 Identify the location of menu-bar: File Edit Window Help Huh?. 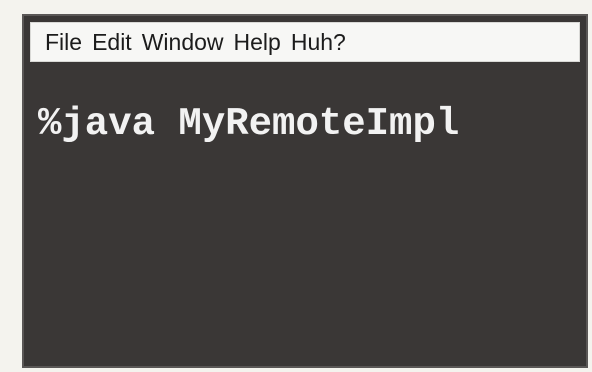
(305, 42).